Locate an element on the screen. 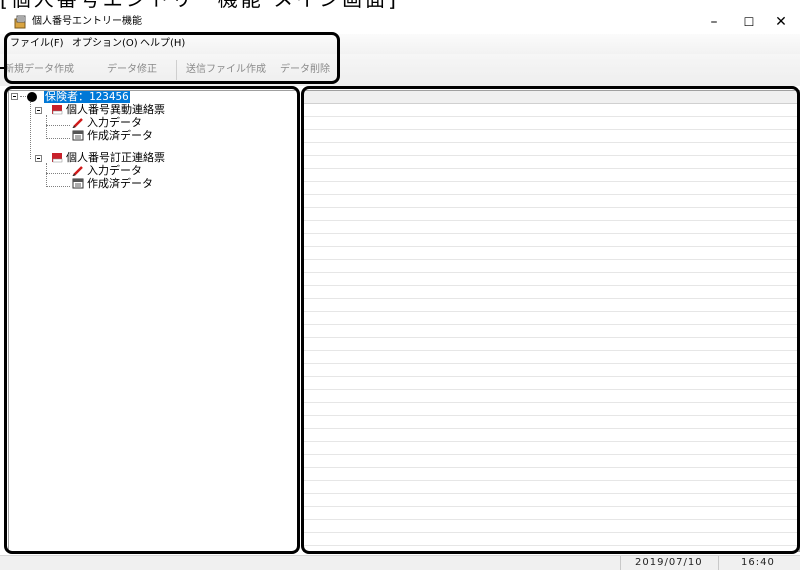  document-caption-text: [個人番号エントリー機能 メイン画面] is located at coordinates (199, 5).